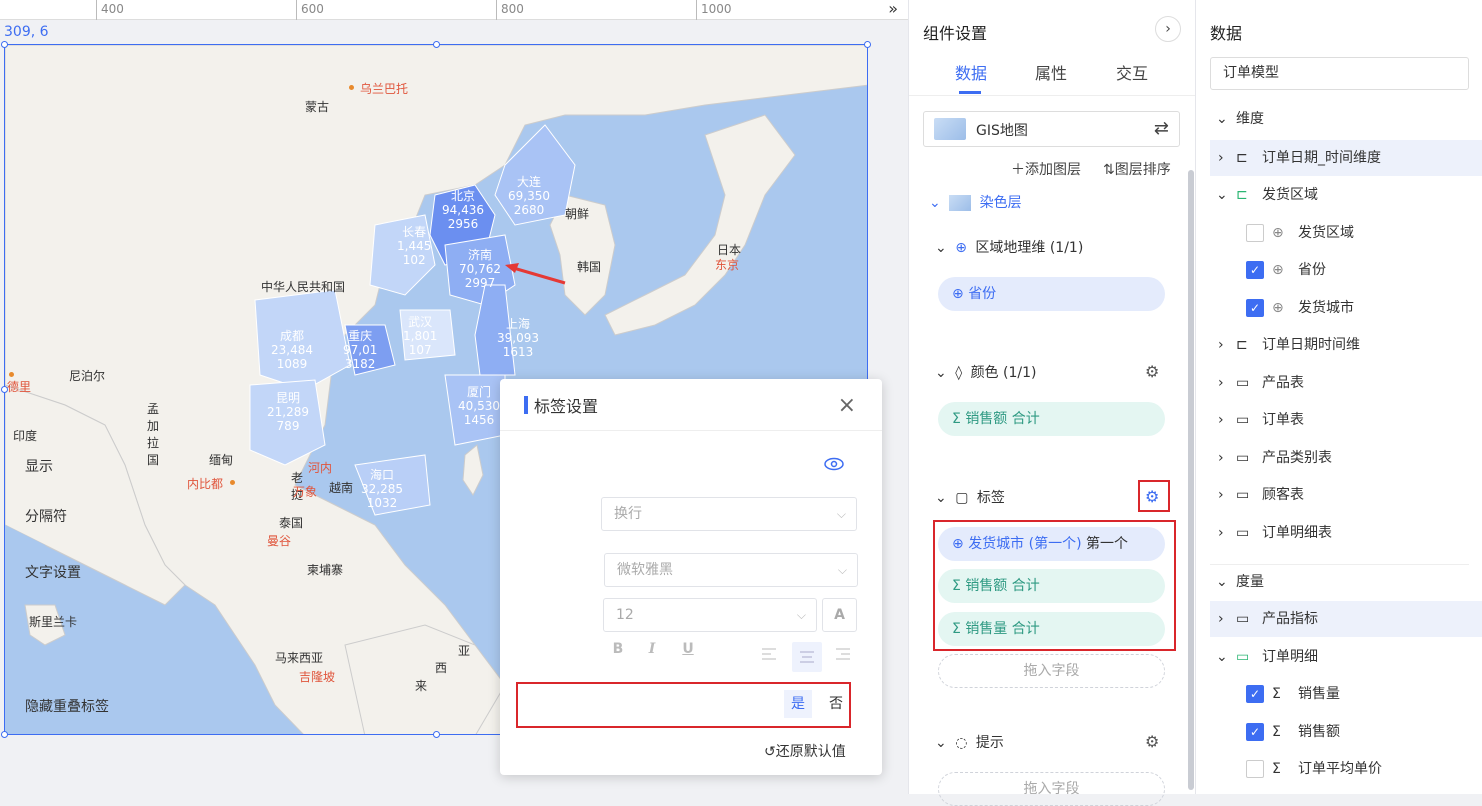 Image resolution: width=1482 pixels, height=806 pixels. Describe the element at coordinates (1025, 629) in the screenshot. I see `label-field-agg: 合计` at that location.